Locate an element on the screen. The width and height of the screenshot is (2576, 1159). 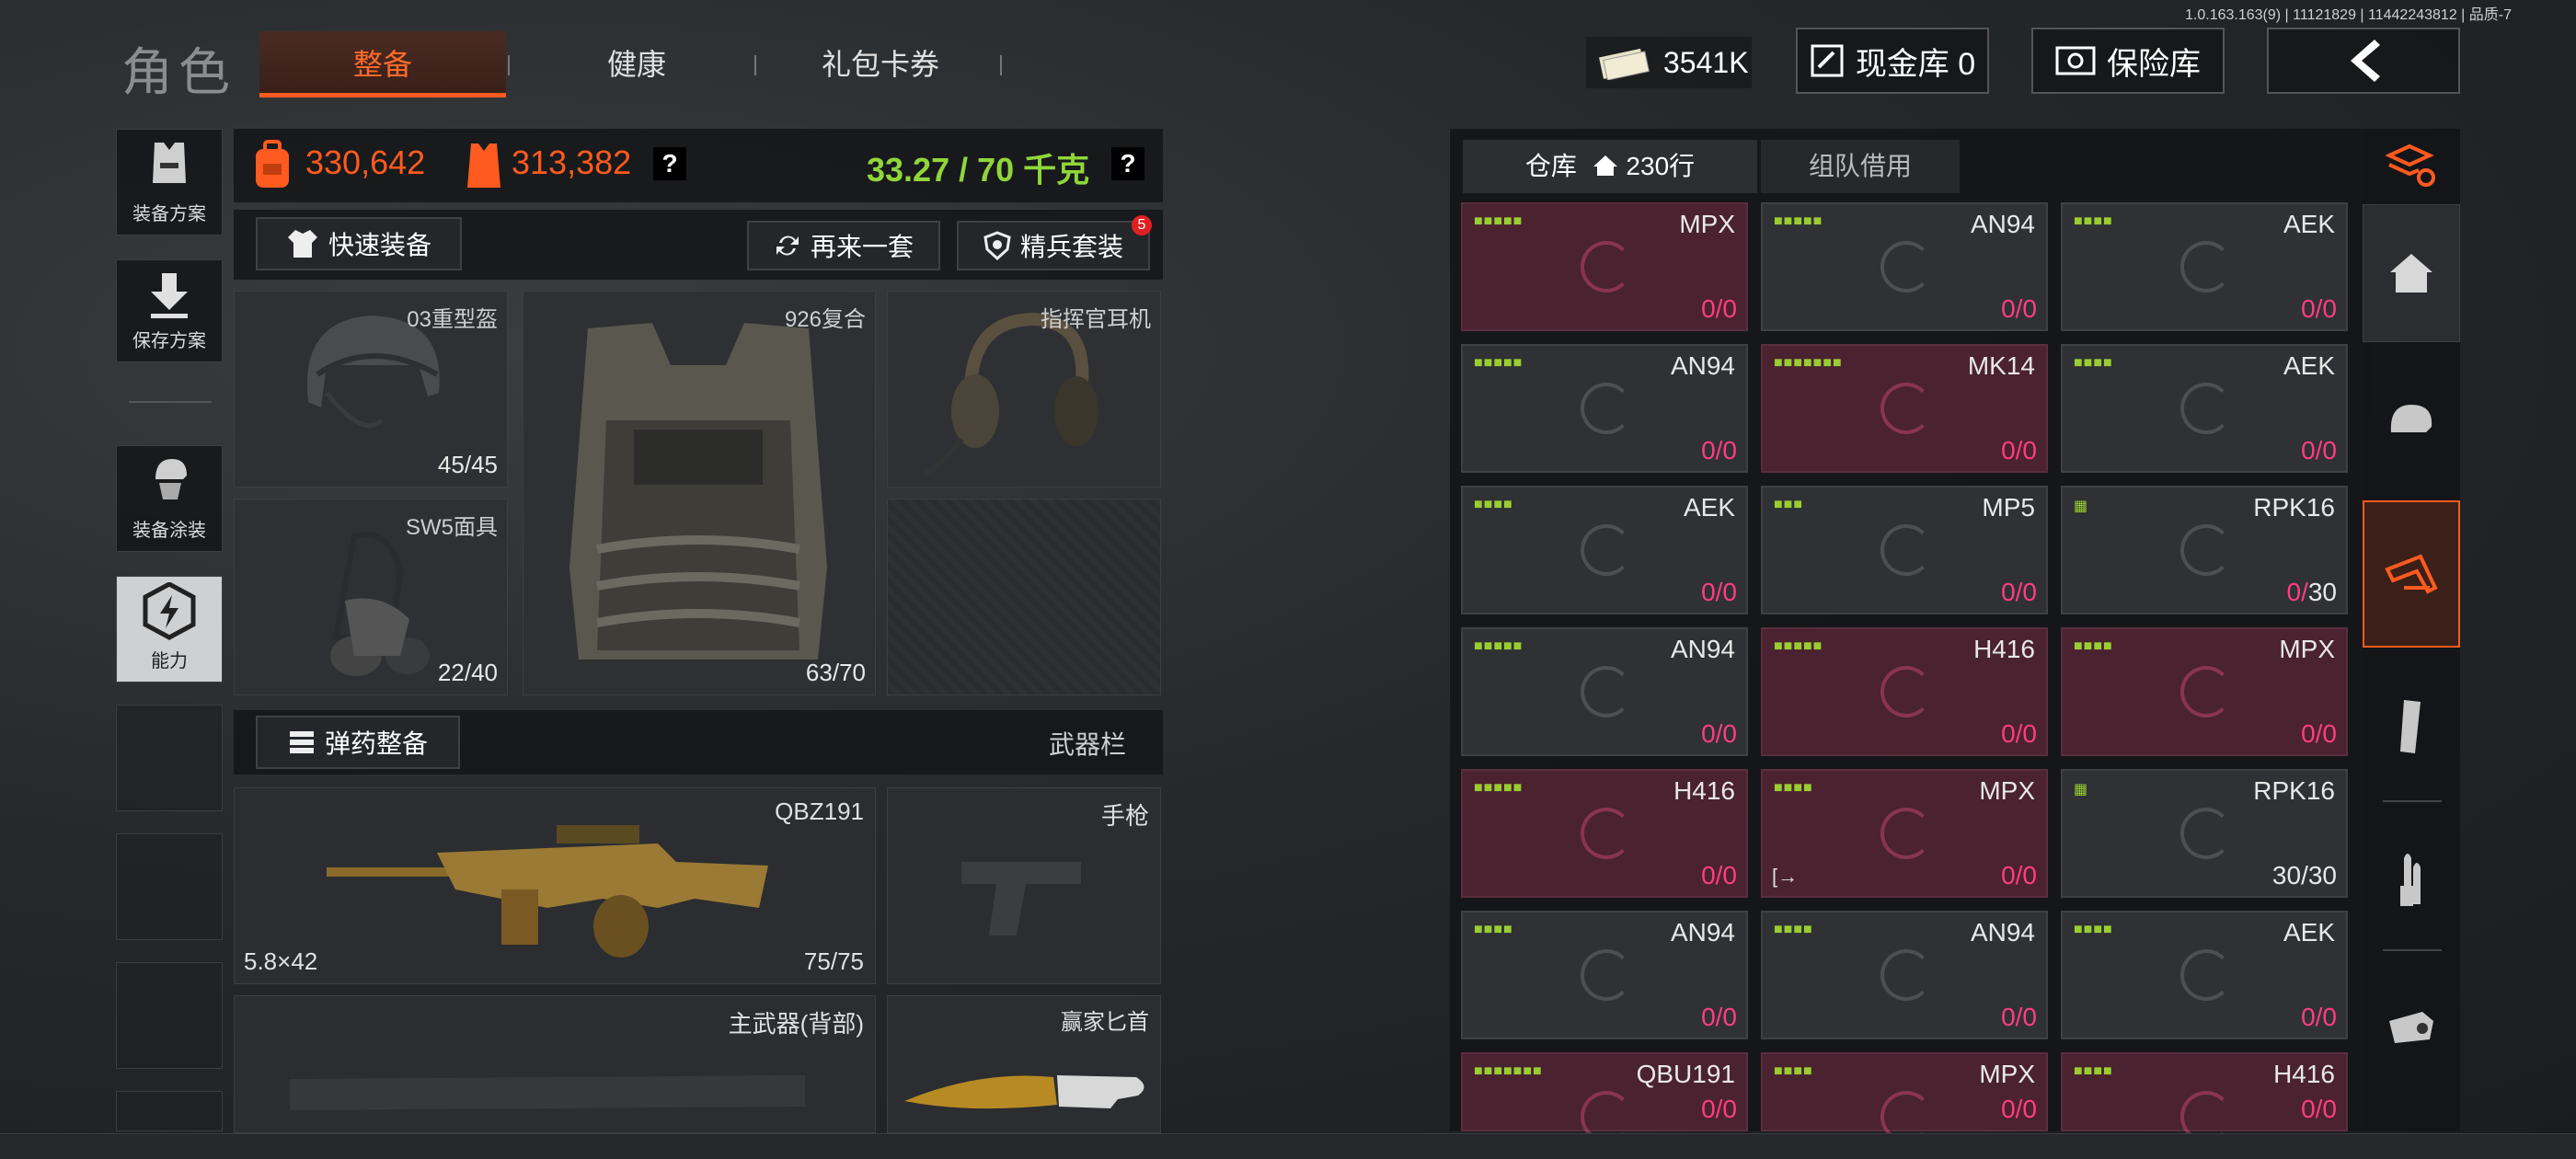
refresh-stack-button is located at coordinates (2411, 165).